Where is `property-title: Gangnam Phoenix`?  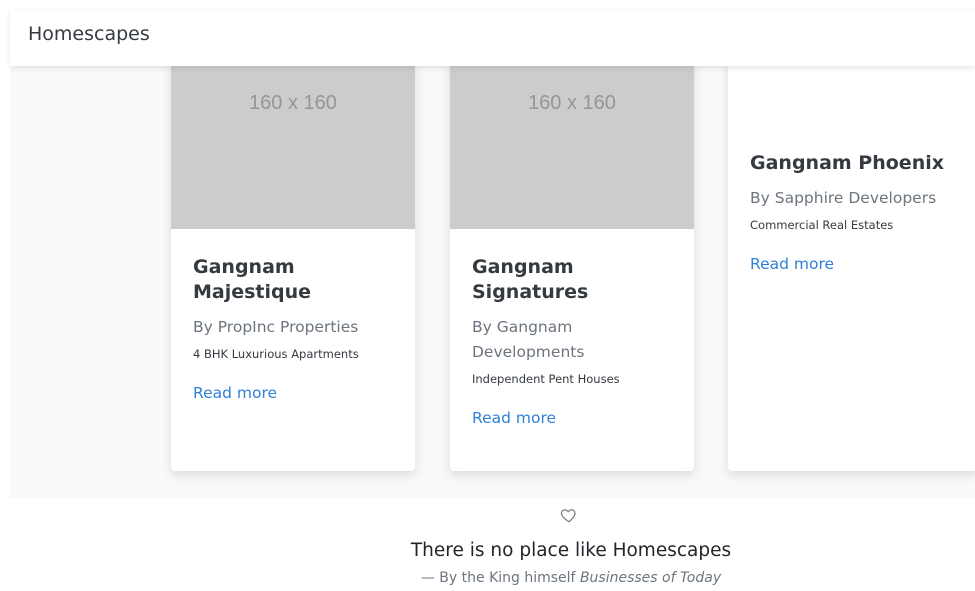
property-title: Gangnam Phoenix is located at coordinates (847, 163).